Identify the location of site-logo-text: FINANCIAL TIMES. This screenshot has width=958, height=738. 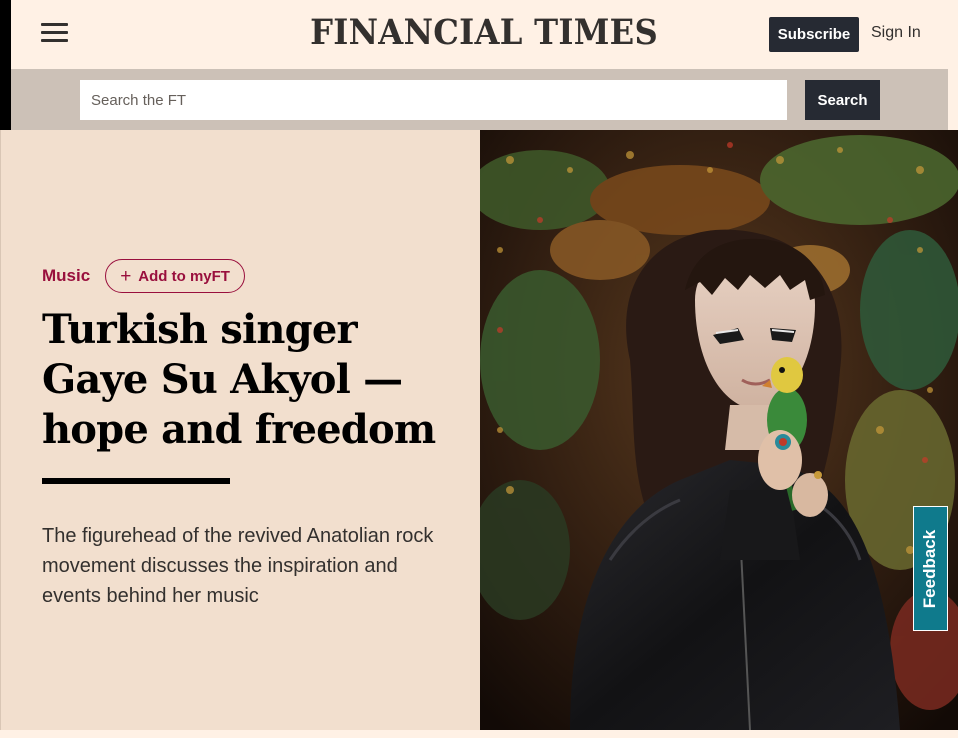
(484, 32).